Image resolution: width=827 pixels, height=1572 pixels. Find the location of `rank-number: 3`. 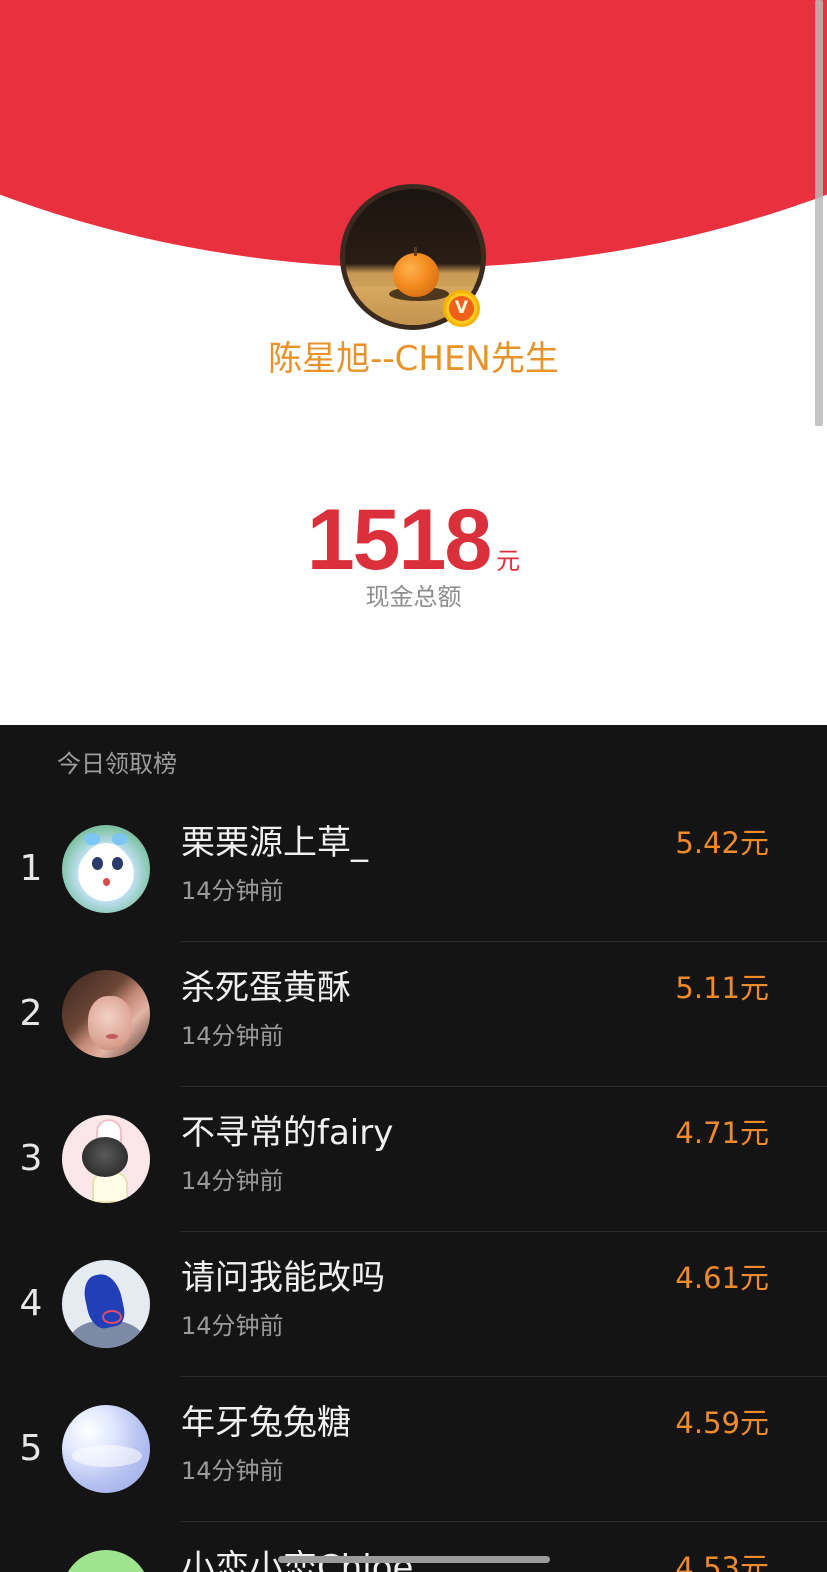

rank-number: 3 is located at coordinates (31, 1158).